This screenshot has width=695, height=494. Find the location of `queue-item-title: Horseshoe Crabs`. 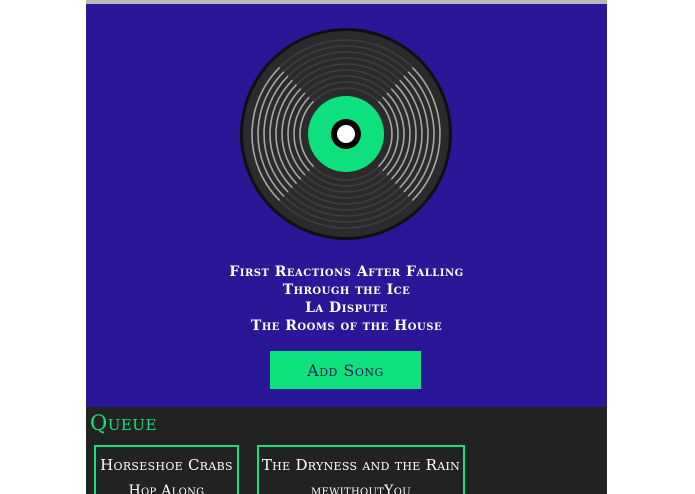

queue-item-title: Horseshoe Crabs is located at coordinates (166, 465).